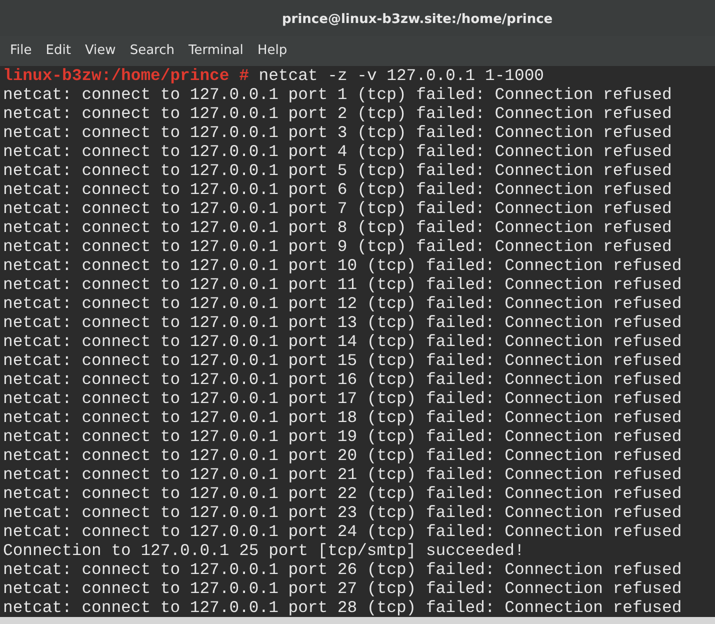 The width and height of the screenshot is (715, 624). What do you see at coordinates (342, 284) in the screenshot?
I see `output-line: netcat: connect to 127.0.0.1 port 11 (tcp) failed: Connection refused` at bounding box center [342, 284].